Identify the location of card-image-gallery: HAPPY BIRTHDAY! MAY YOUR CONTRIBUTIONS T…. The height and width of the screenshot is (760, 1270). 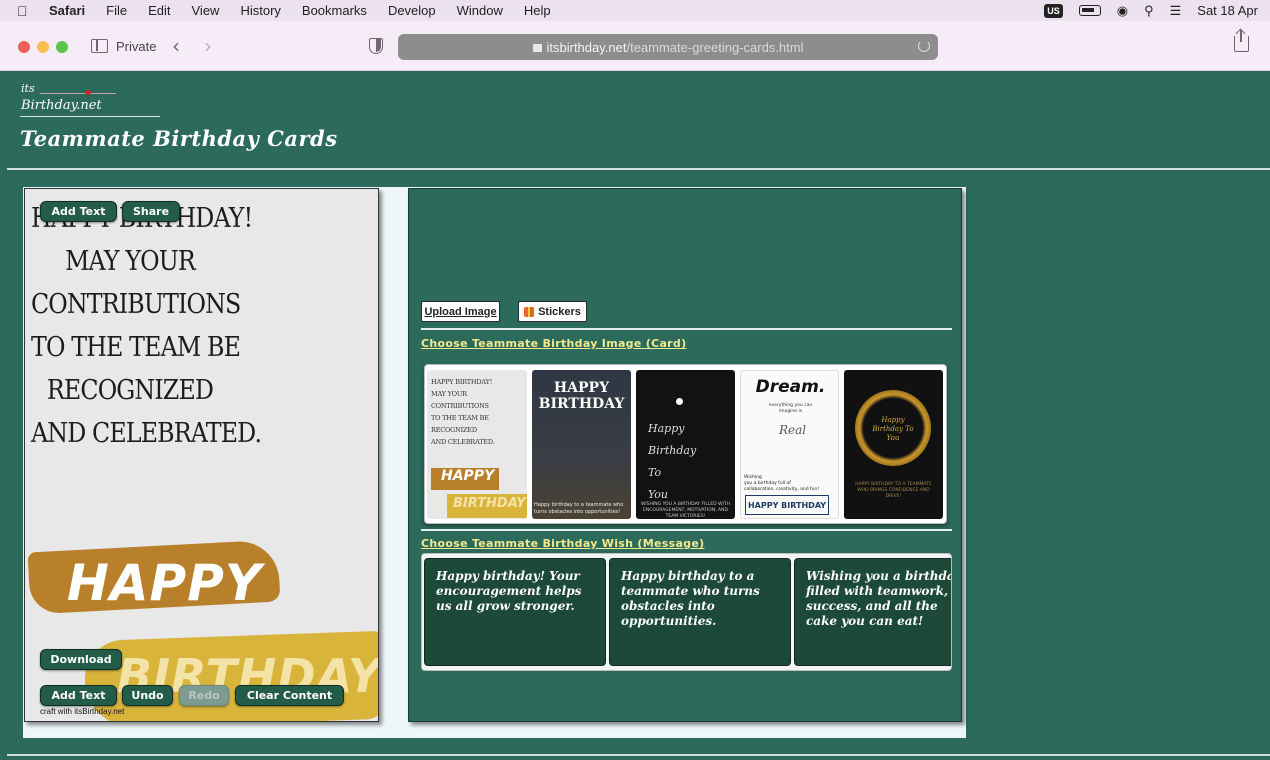
(685, 444).